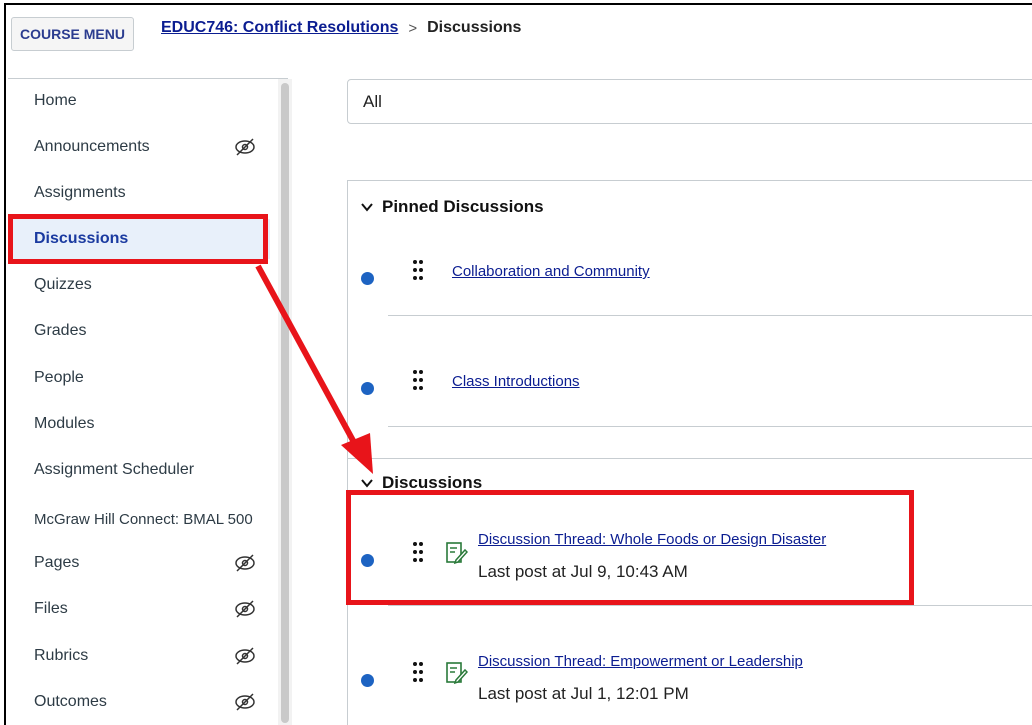  Describe the element at coordinates (690, 386) in the screenshot. I see `list-item: Class Introductions` at that location.